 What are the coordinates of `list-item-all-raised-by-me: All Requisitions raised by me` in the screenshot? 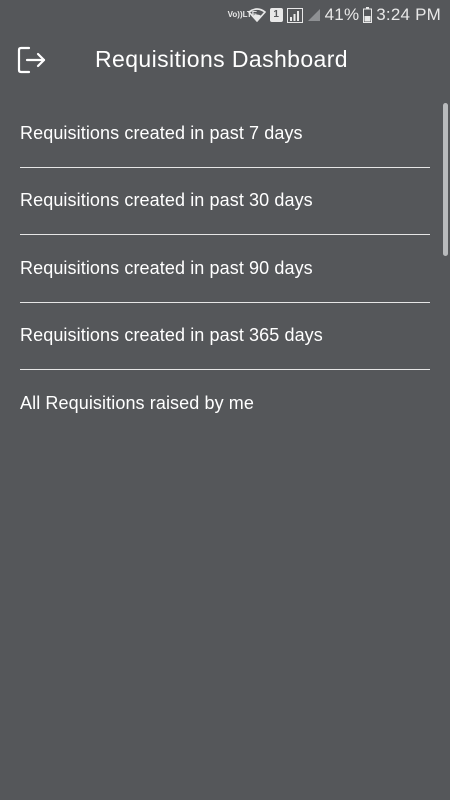 It's located at (225, 404).